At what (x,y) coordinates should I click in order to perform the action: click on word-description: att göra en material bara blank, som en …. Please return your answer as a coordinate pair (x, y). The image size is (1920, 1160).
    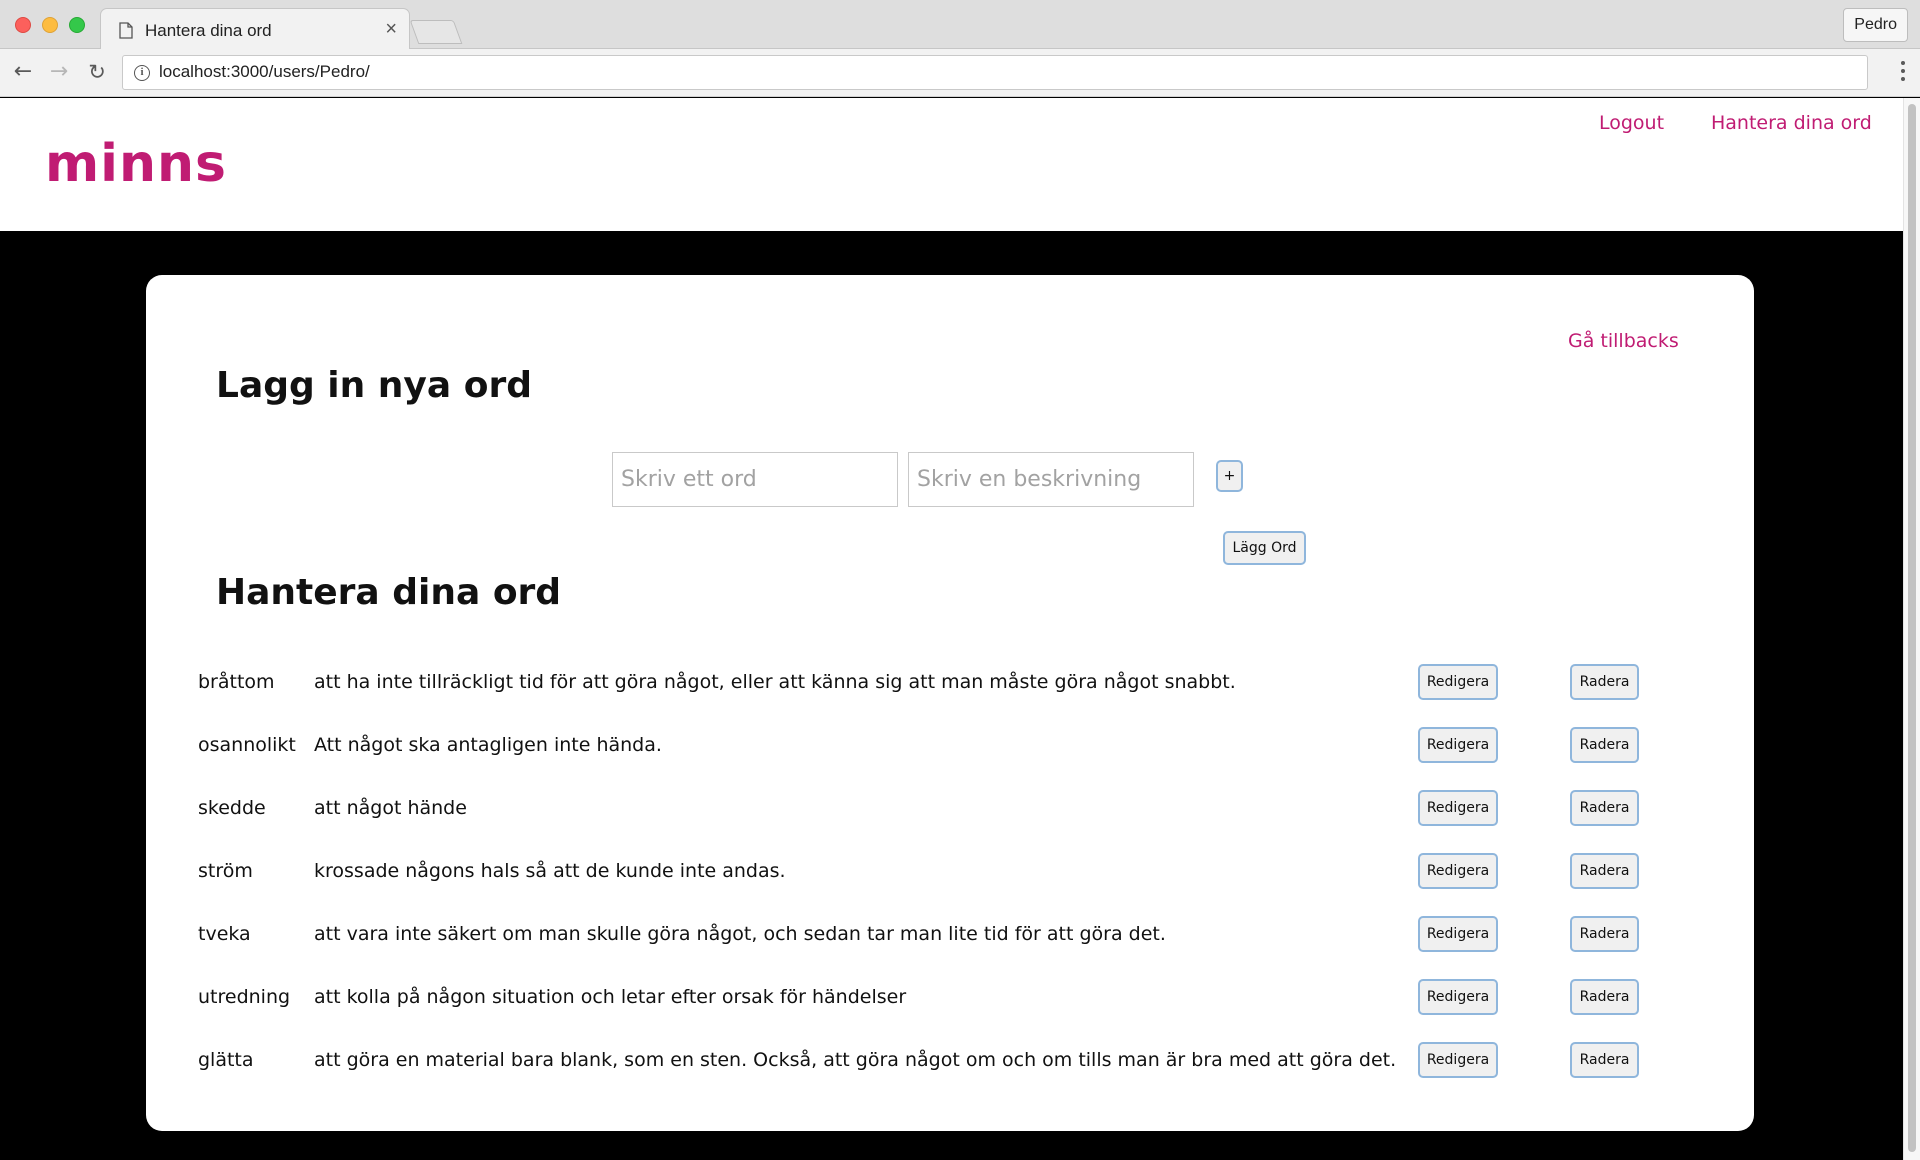
    Looking at the image, I should click on (855, 1060).